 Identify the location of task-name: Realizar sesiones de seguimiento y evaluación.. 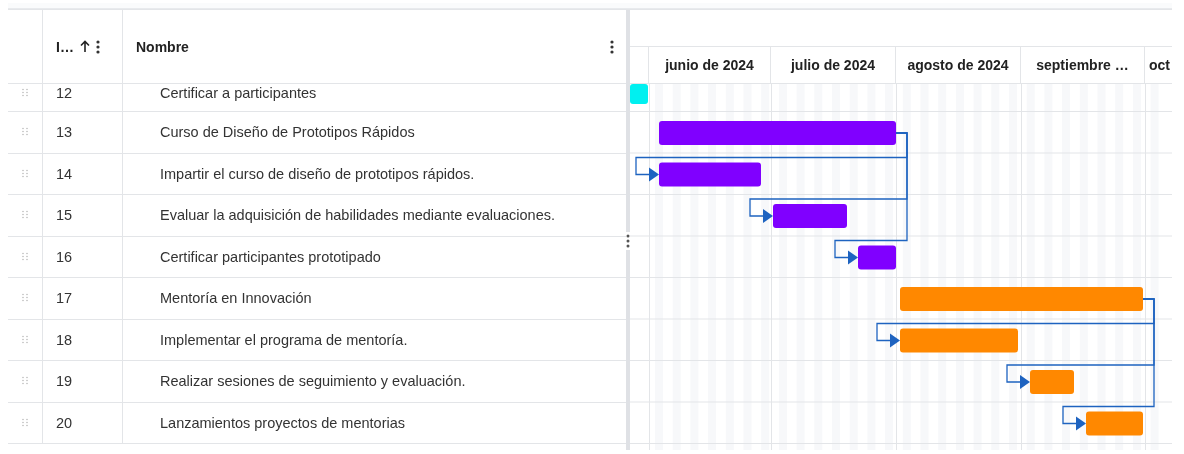
(312, 381).